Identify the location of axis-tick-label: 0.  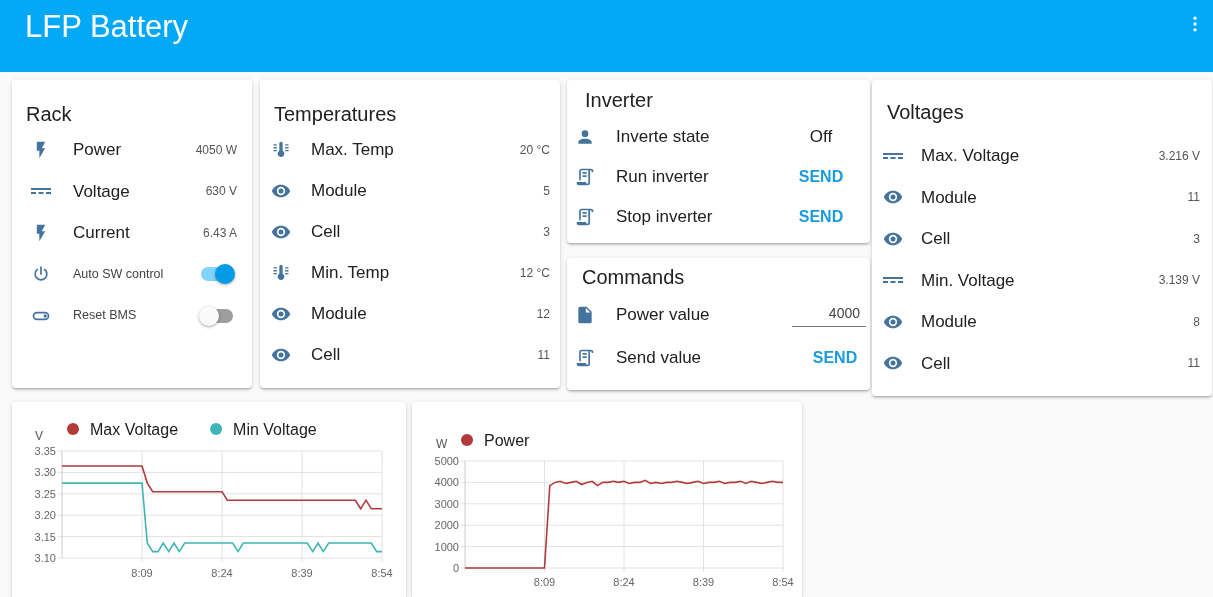
(455, 568).